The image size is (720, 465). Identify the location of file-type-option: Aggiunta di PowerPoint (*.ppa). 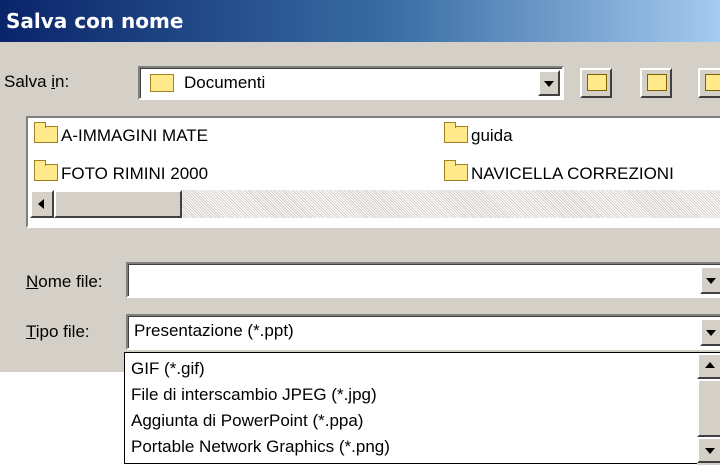
(247, 421).